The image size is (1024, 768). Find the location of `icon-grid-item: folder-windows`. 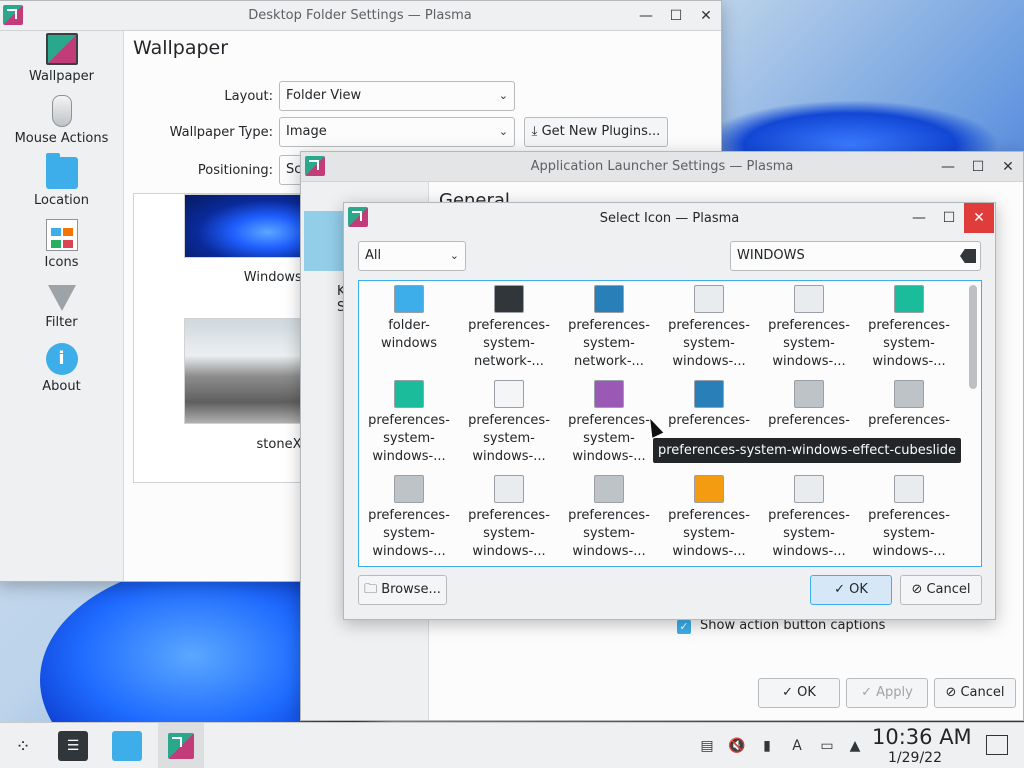

icon-grid-item: folder-windows is located at coordinates (409, 328).